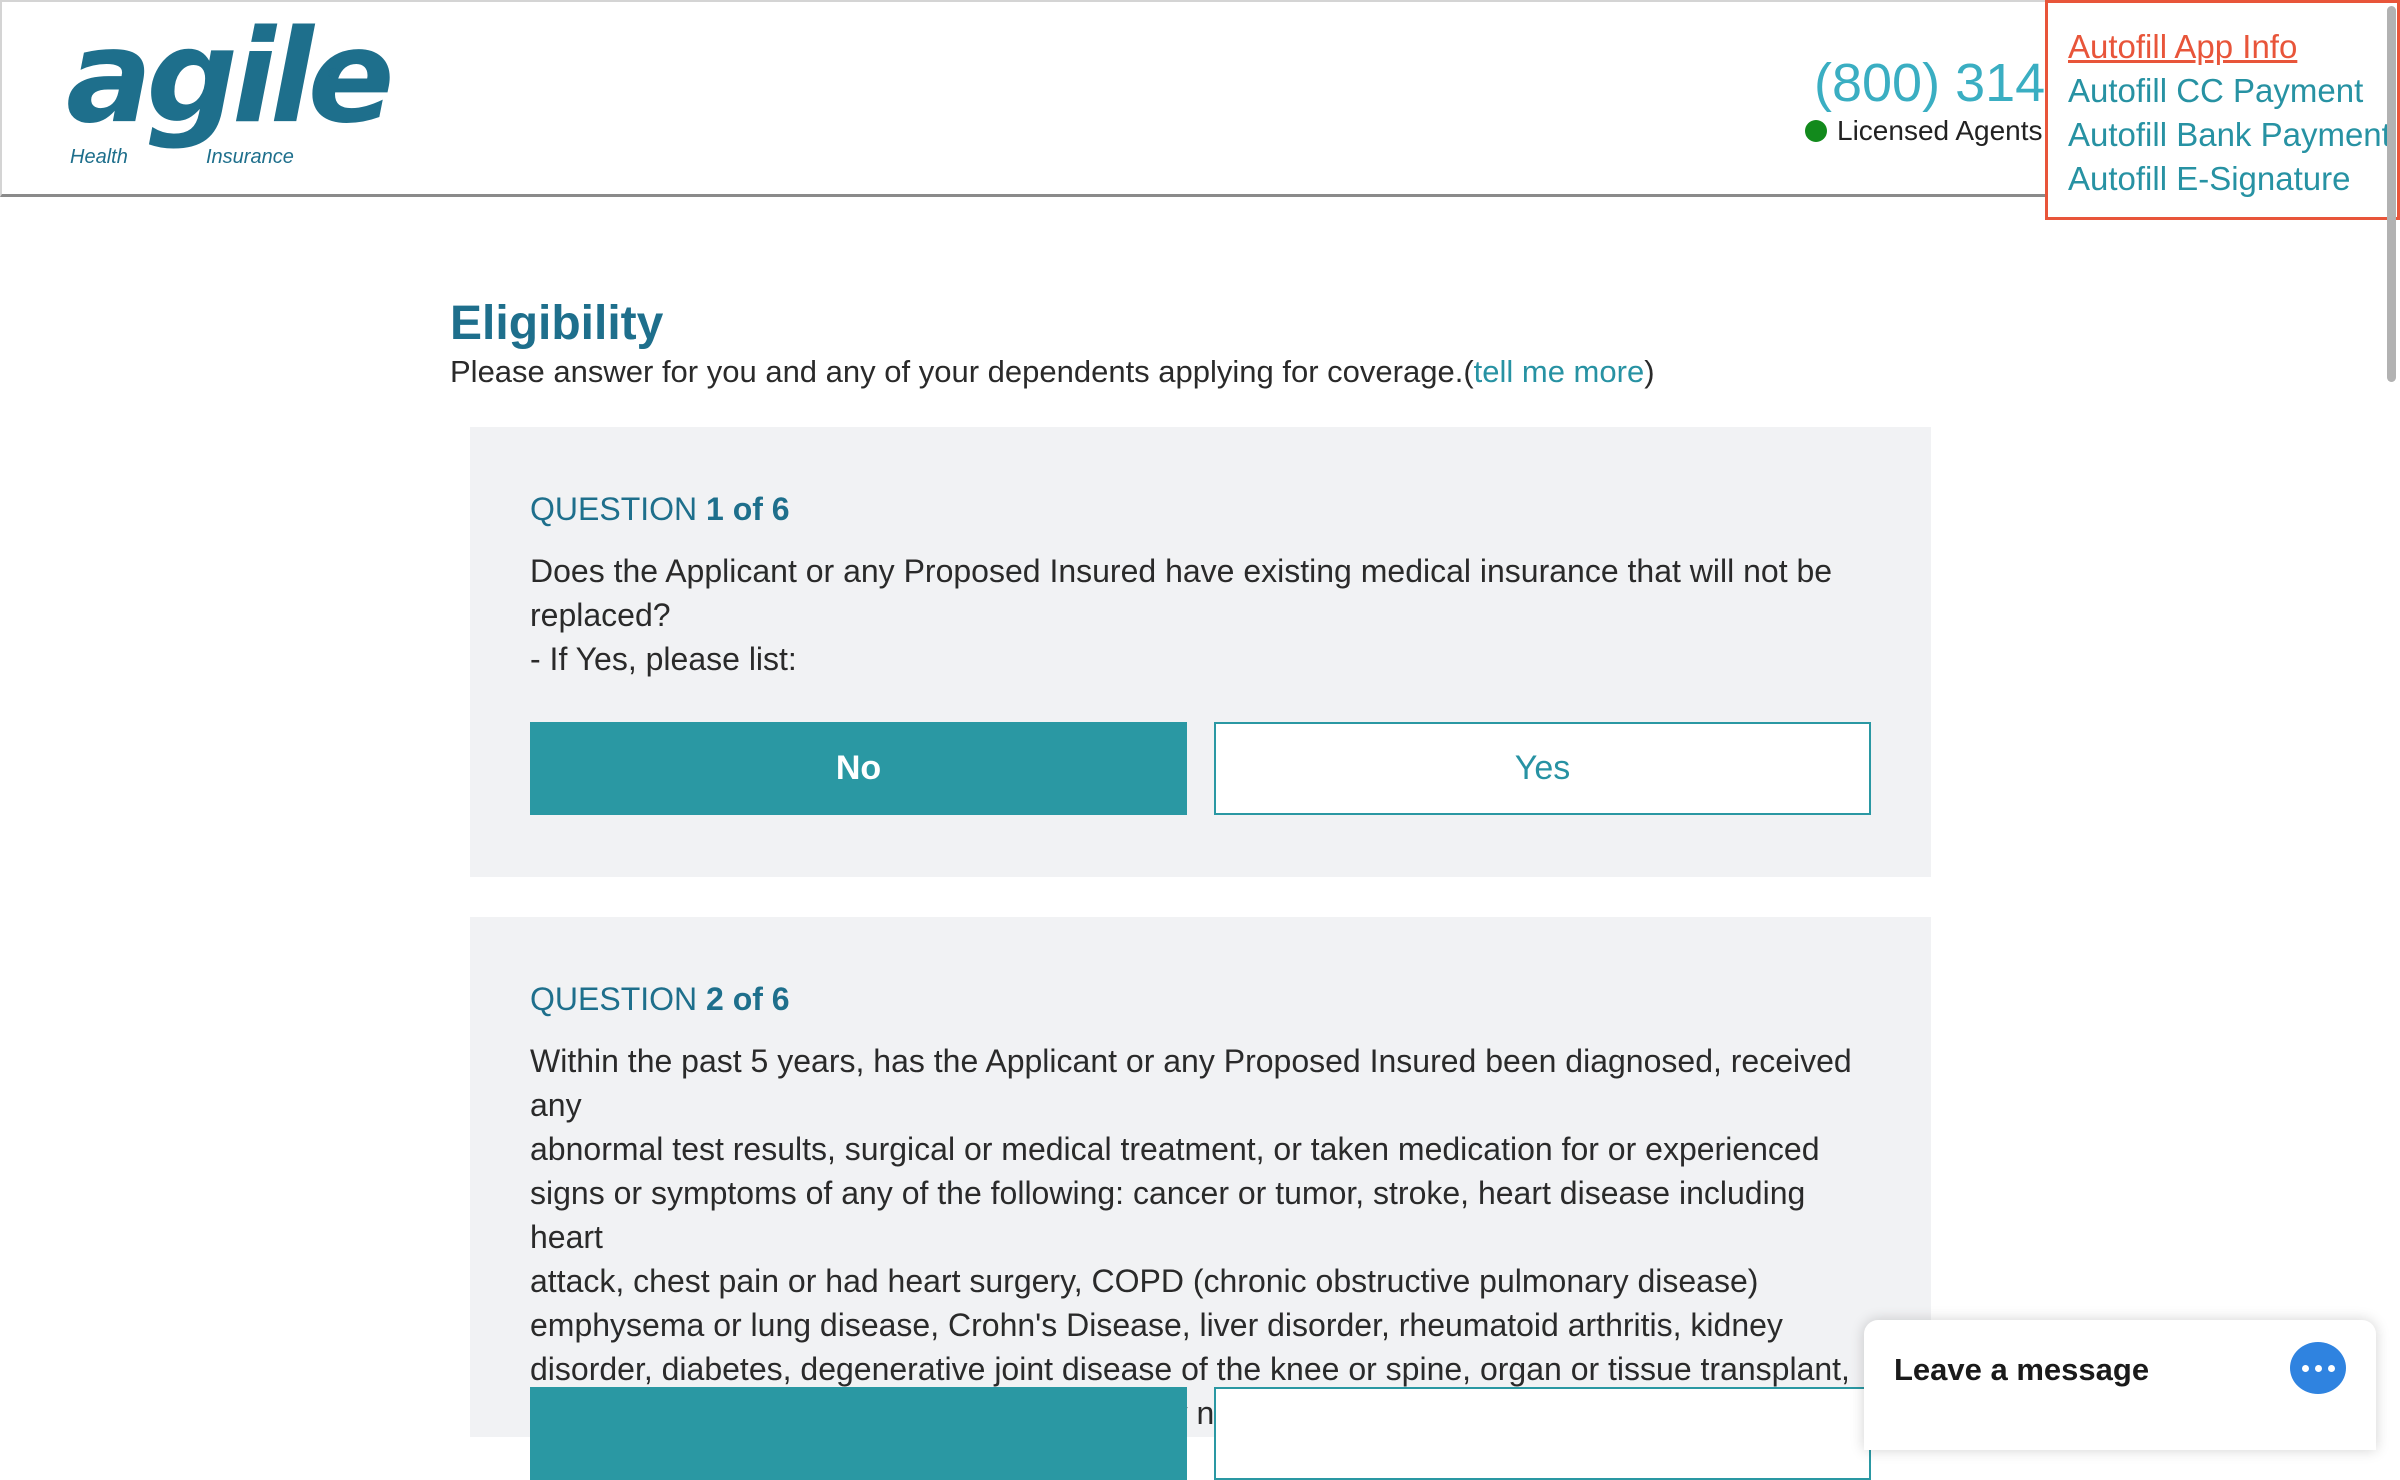  I want to click on scrollbar-thumb, so click(2391, 194).